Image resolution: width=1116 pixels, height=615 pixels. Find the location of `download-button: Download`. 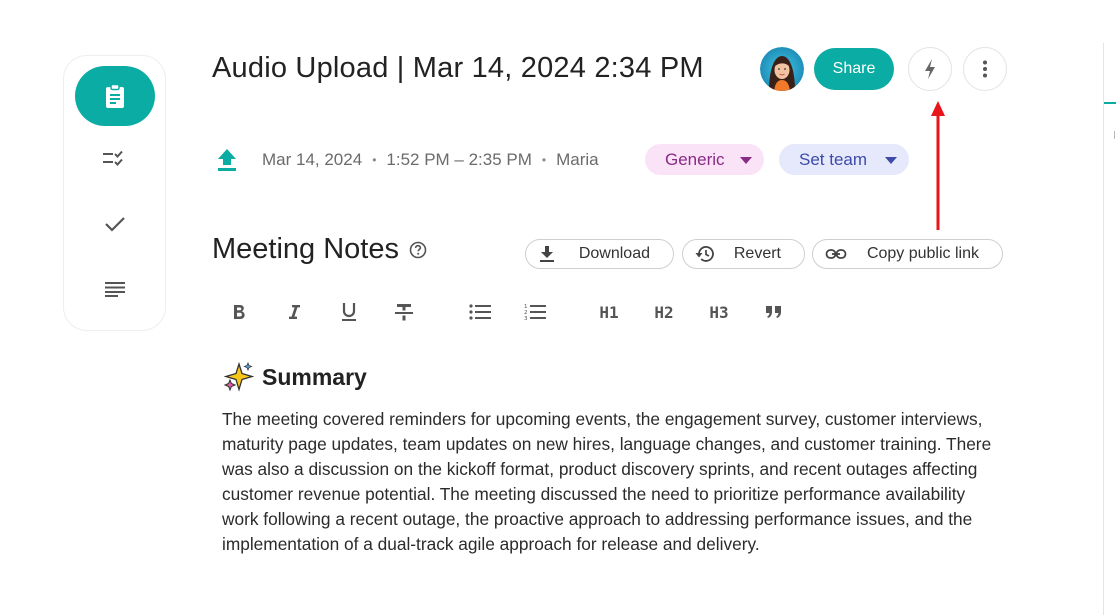

download-button: Download is located at coordinates (599, 254).